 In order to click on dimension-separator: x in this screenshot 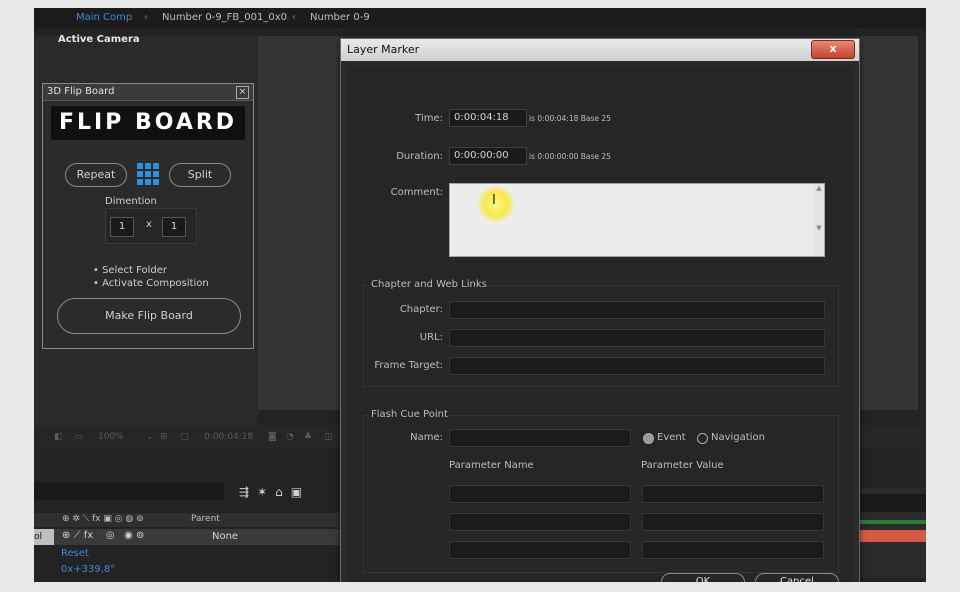, I will do `click(149, 224)`.